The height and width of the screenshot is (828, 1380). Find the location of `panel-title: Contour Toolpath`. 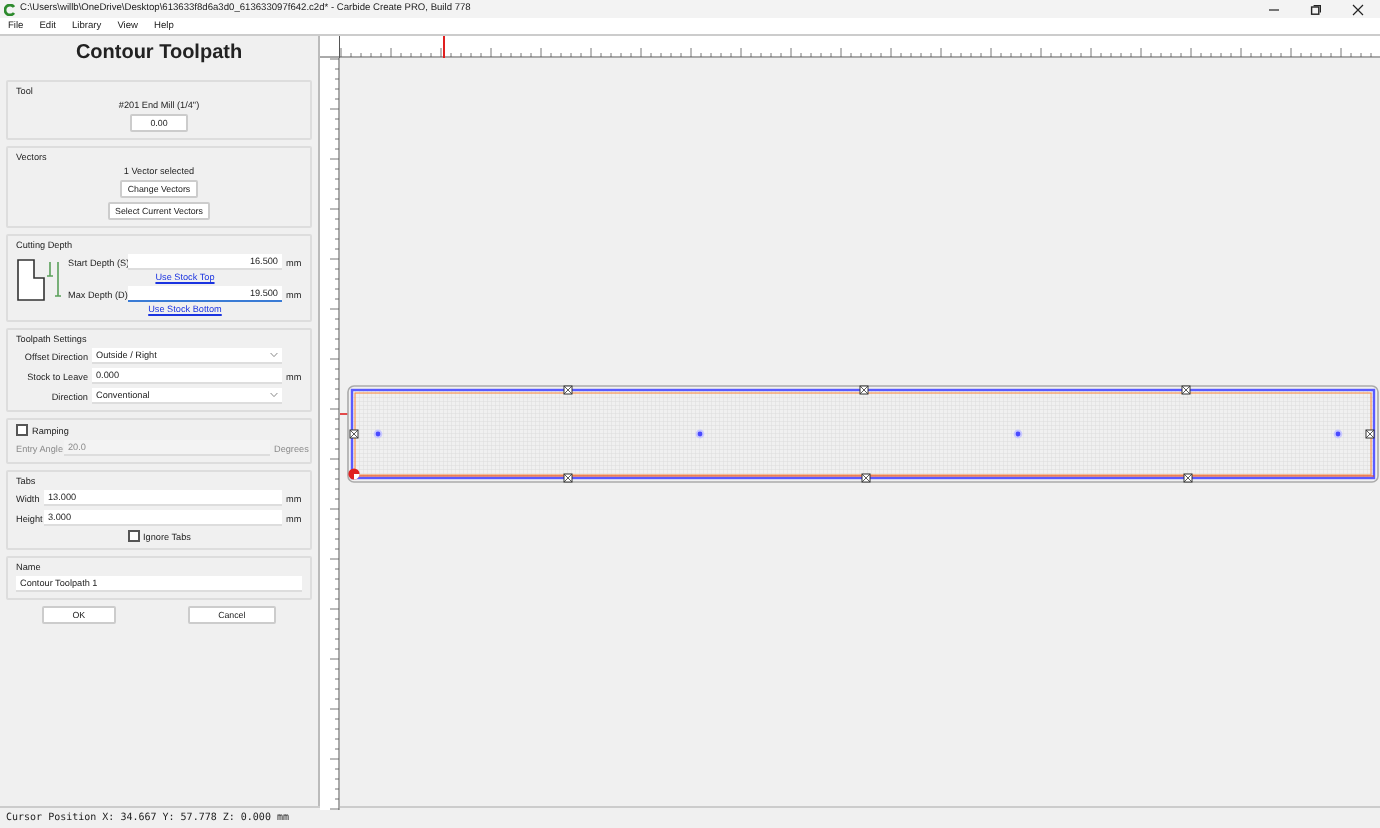

panel-title: Contour Toolpath is located at coordinates (159, 54).